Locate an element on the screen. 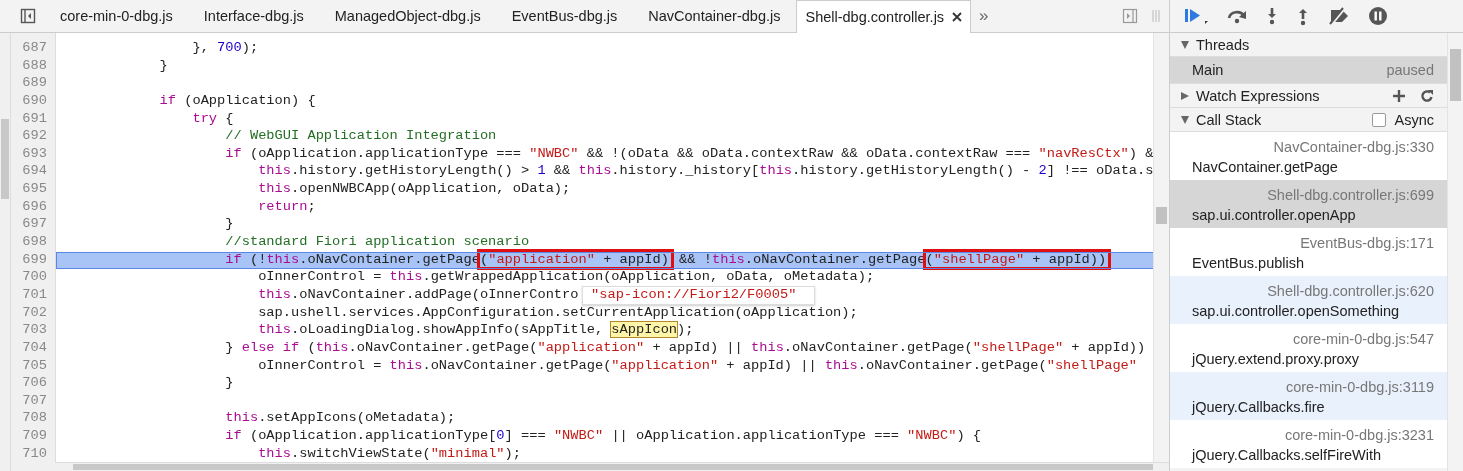  line-number: 700 is located at coordinates (34, 278).